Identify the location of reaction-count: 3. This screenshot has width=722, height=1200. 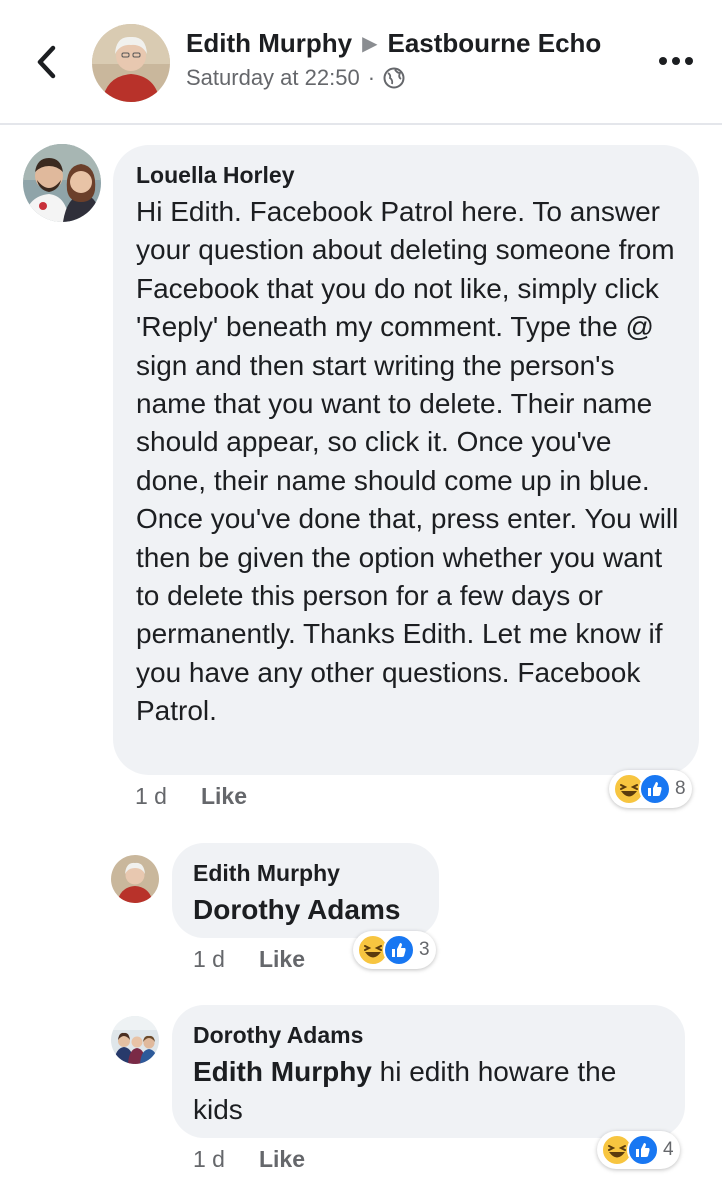
(424, 949).